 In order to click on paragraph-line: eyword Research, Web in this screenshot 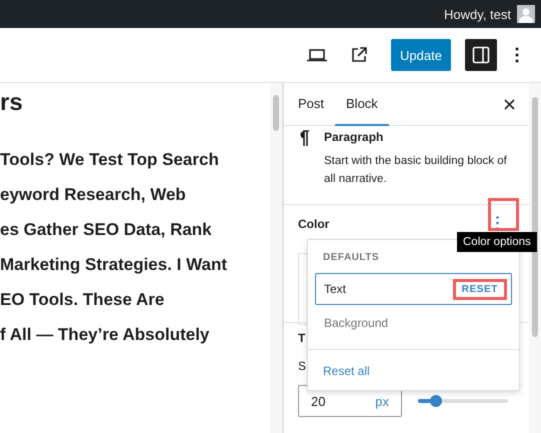, I will do `click(93, 195)`.